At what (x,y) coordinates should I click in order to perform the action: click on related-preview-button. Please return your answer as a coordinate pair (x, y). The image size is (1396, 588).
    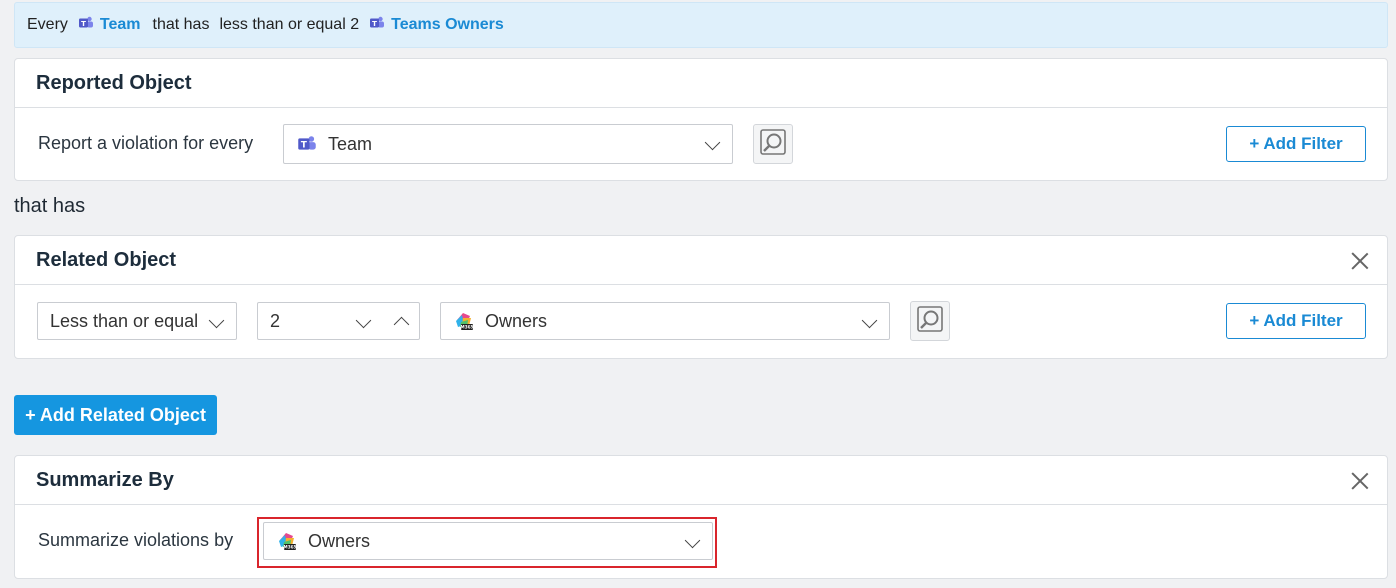
    Looking at the image, I should click on (930, 321).